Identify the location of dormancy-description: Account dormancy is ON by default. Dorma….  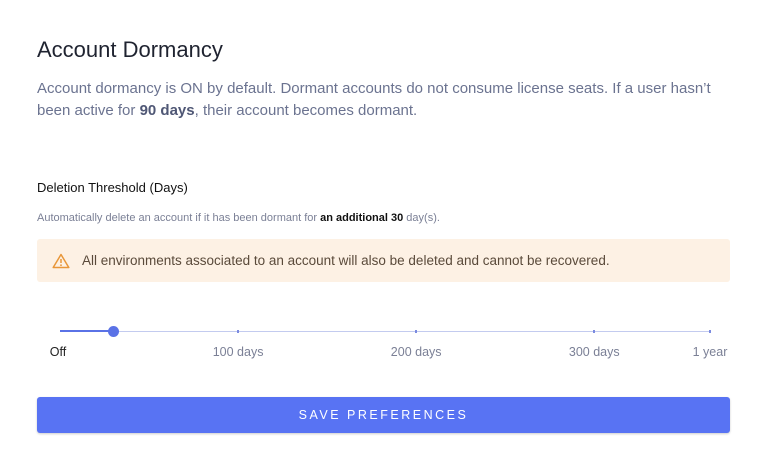
(387, 100).